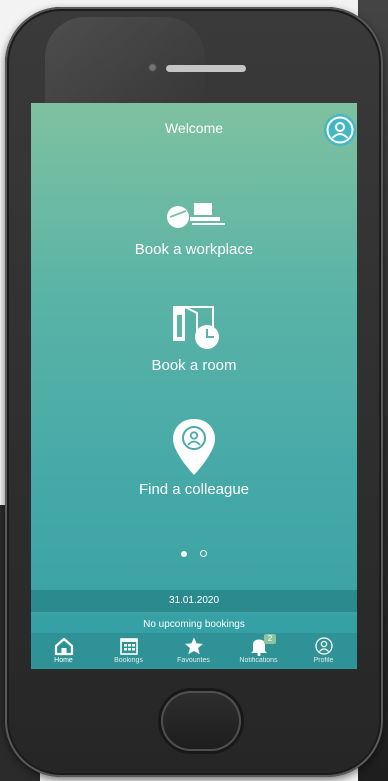 This screenshot has width=388, height=781. I want to click on book-workplace-tile: Book a workplace, so click(194, 226).